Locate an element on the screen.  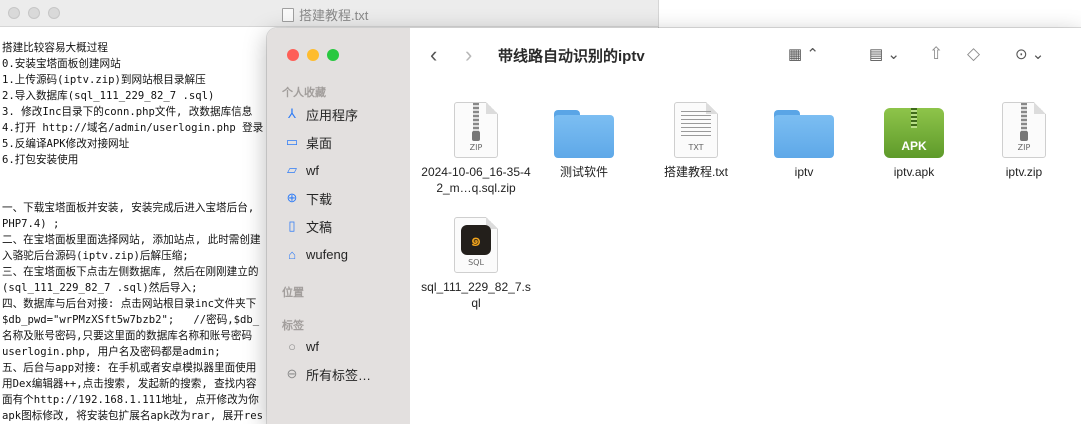
minimize-button-inactive is located at coordinates (34, 13).